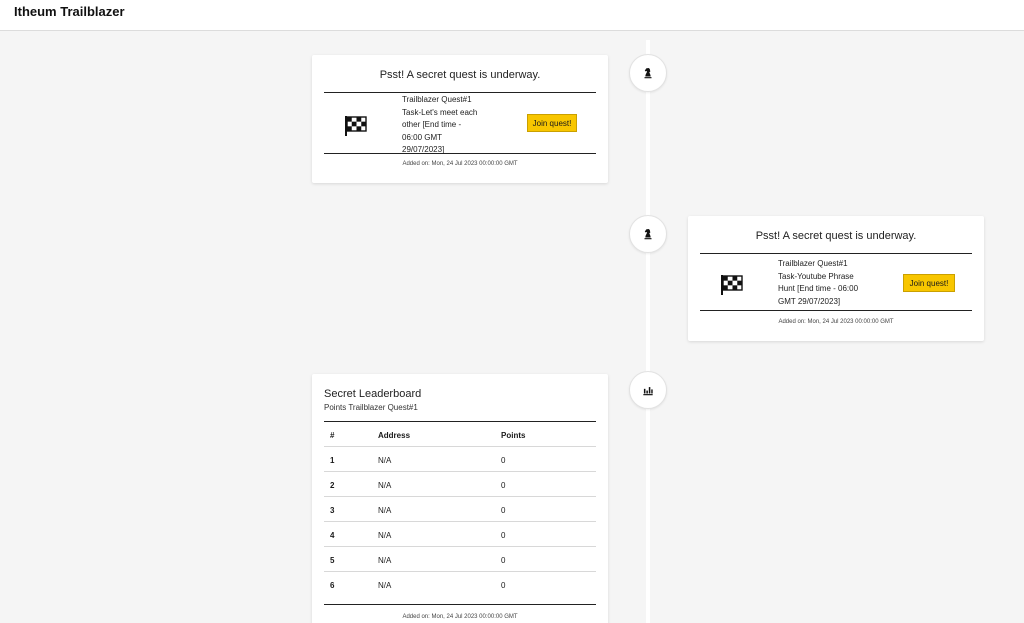 The image size is (1024, 623). What do you see at coordinates (460, 584) in the screenshot?
I see `table-row: 6 N/A 0` at bounding box center [460, 584].